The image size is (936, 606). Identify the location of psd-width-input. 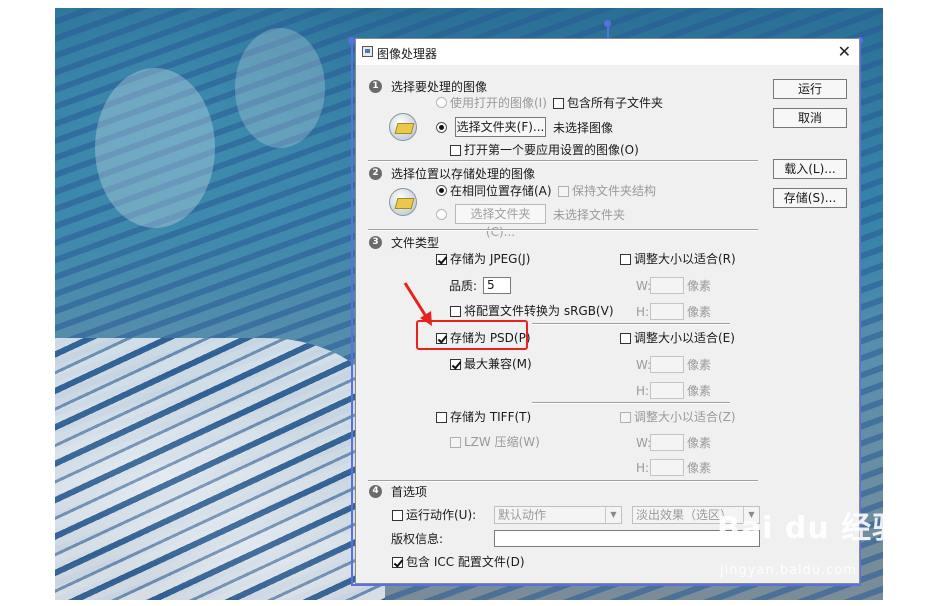
(667, 364).